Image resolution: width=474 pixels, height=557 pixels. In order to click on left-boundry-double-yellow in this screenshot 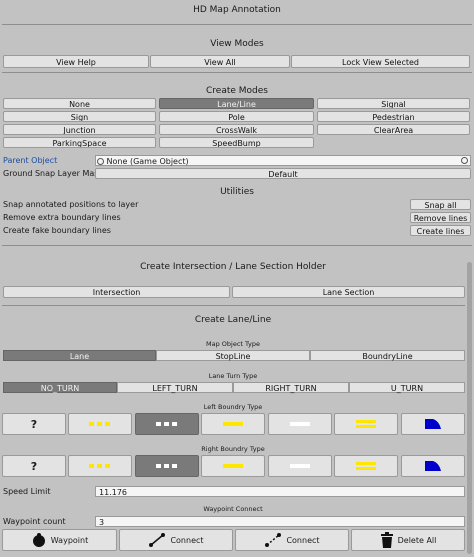, I will do `click(366, 424)`.